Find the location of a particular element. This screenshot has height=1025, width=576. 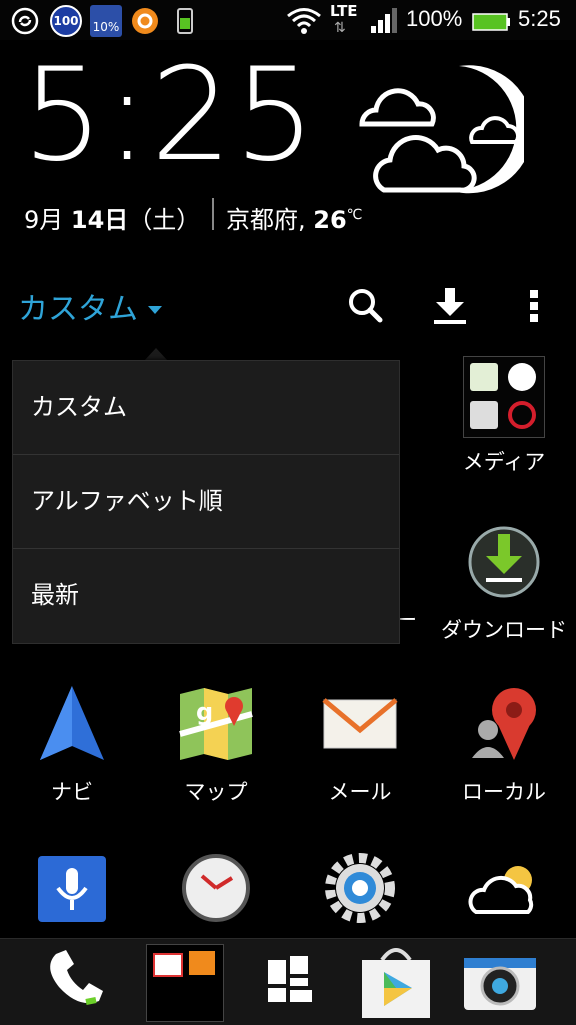

weather-notif-icon: 10% is located at coordinates (106, 21).